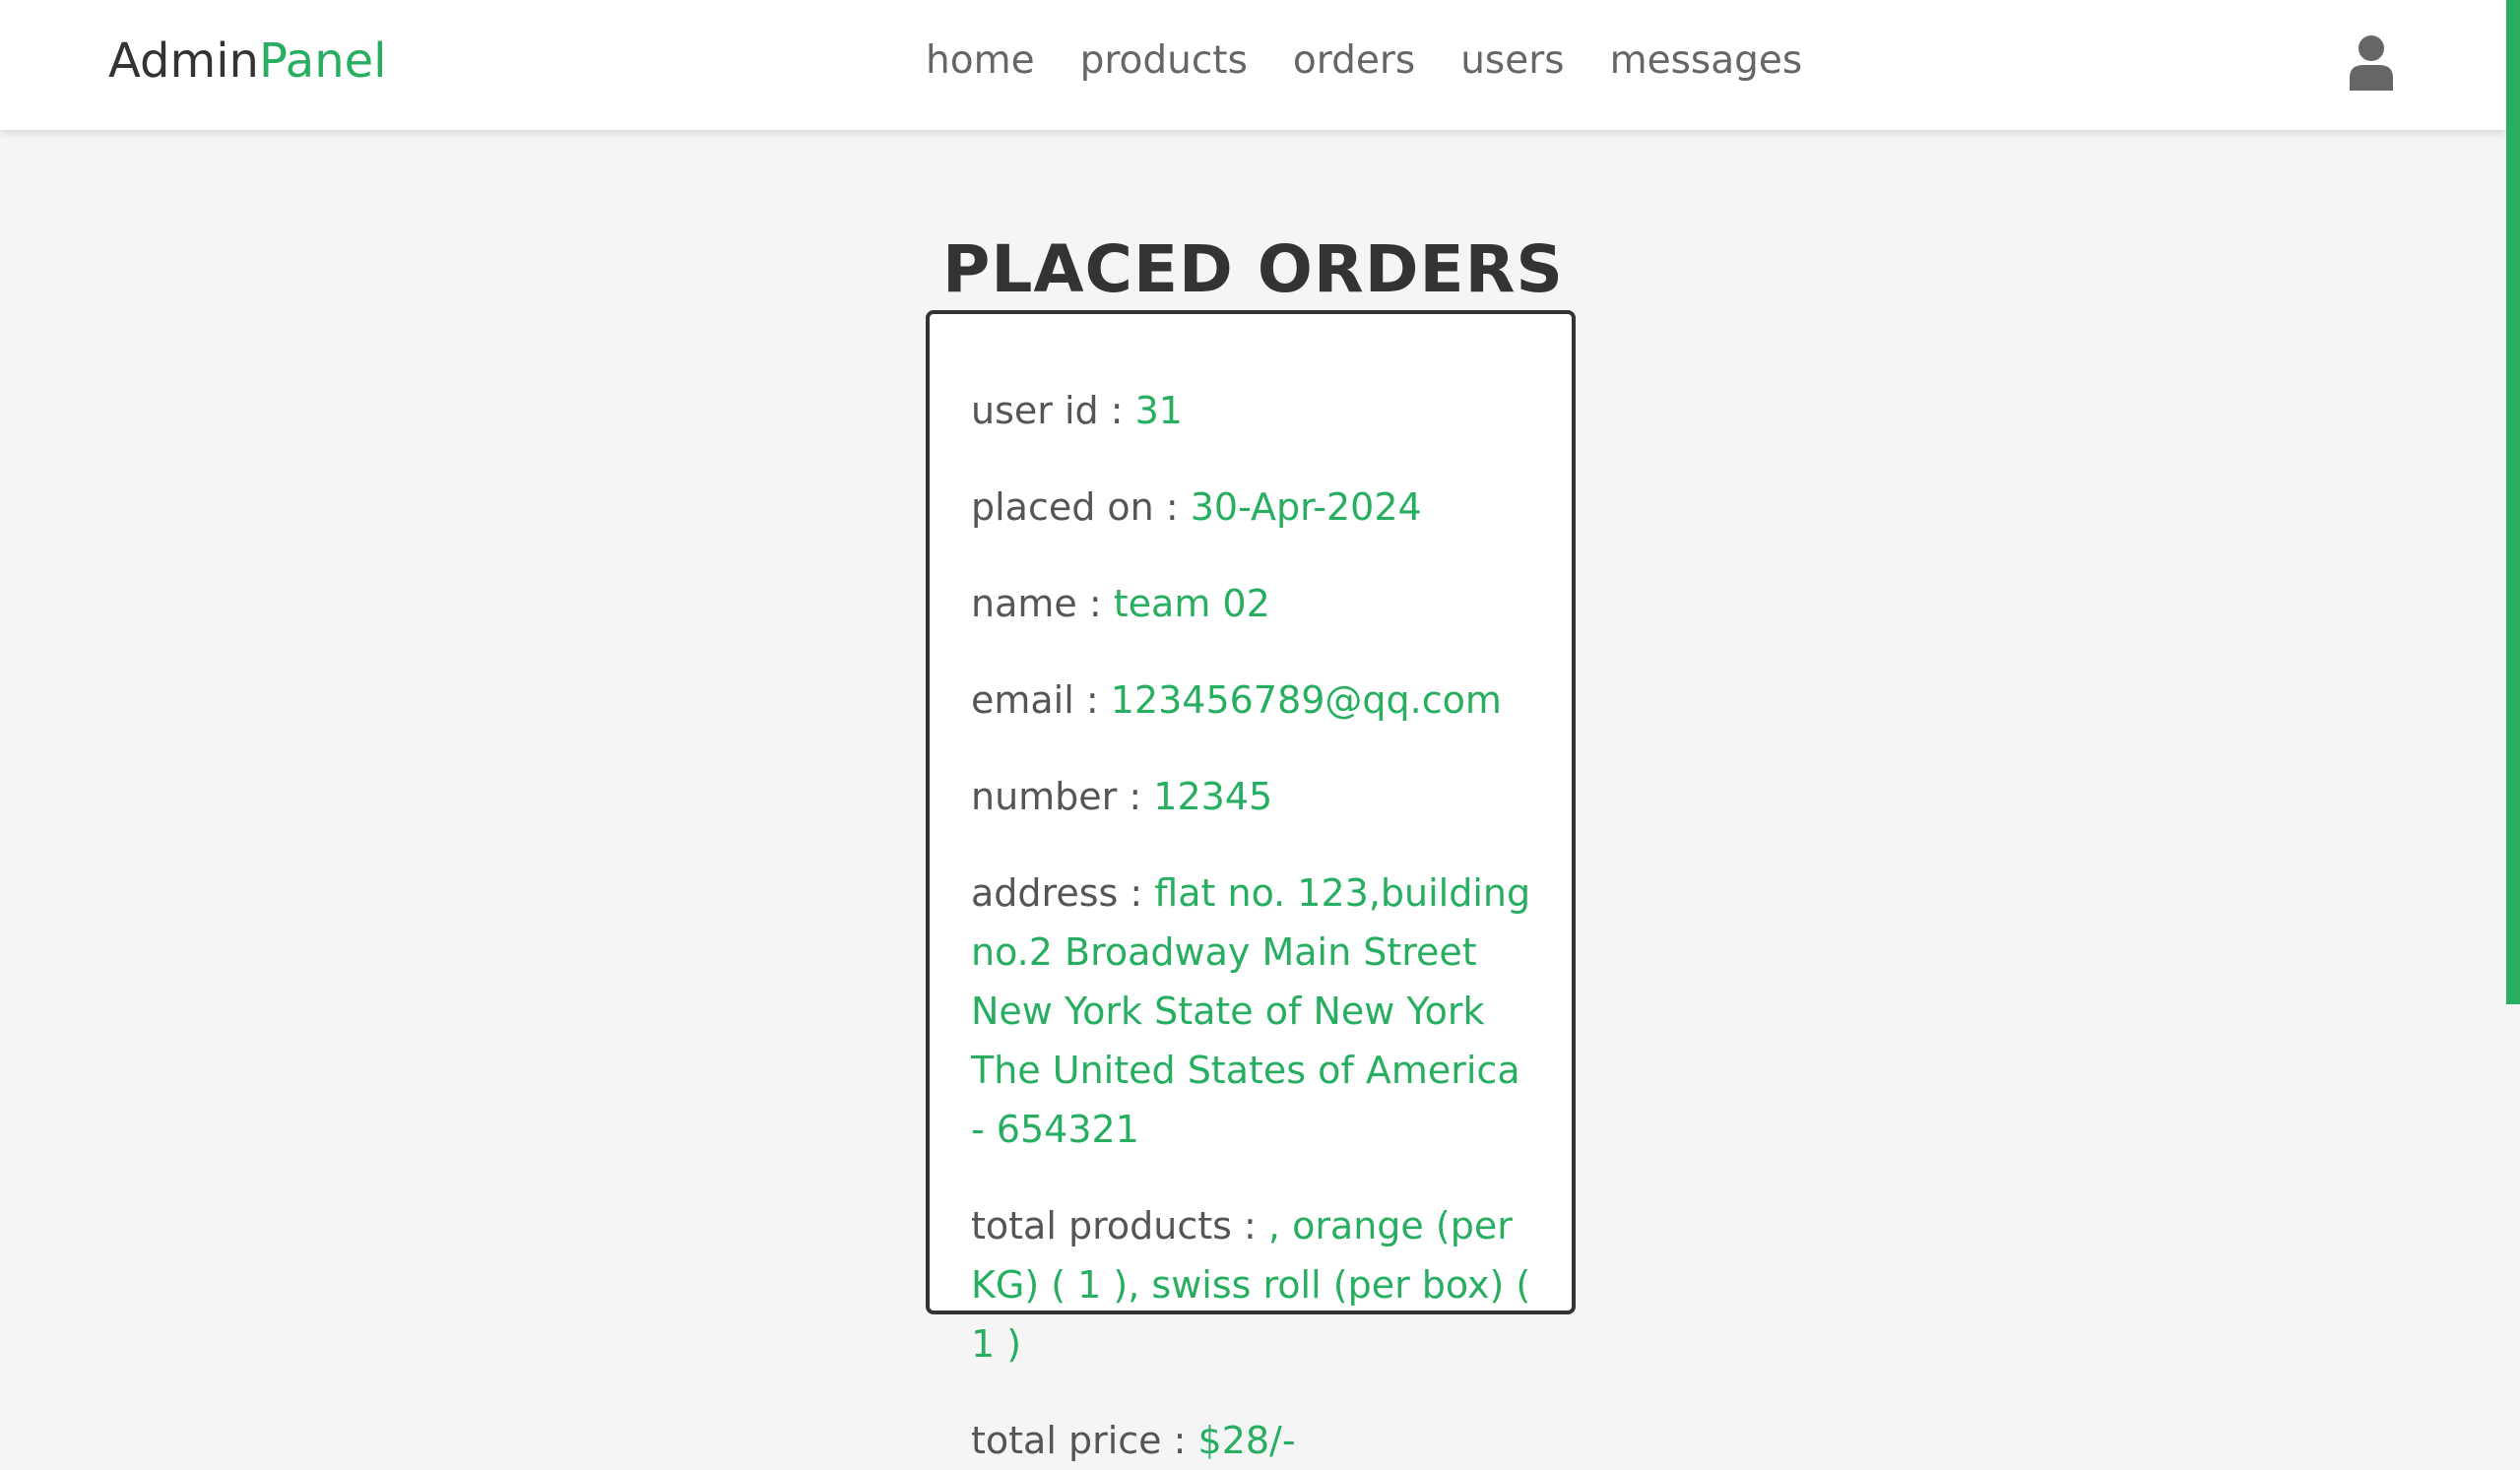 The height and width of the screenshot is (1470, 2520). I want to click on user-id-value: 31, so click(1158, 410).